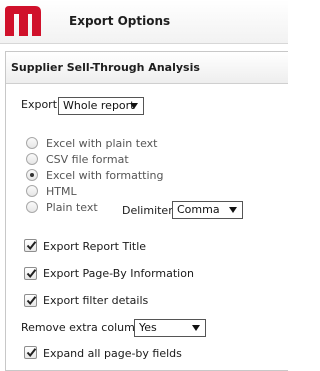 Image resolution: width=320 pixels, height=371 pixels. Describe the element at coordinates (95, 246) in the screenshot. I see `label-export-report-title: Export Report Title` at that location.